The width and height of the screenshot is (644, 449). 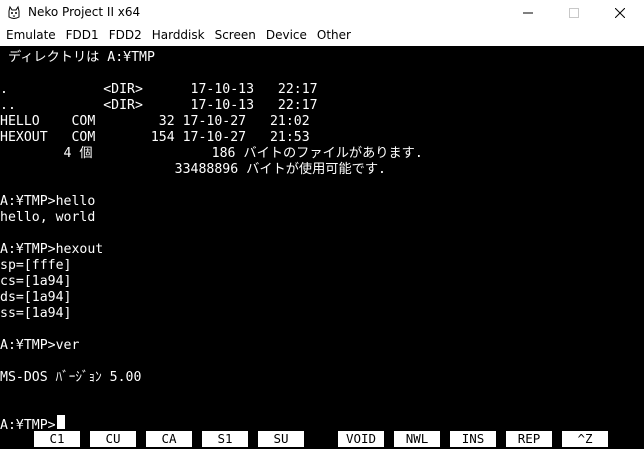 I want to click on terminal-line: ss=[1a94], so click(x=36, y=313).